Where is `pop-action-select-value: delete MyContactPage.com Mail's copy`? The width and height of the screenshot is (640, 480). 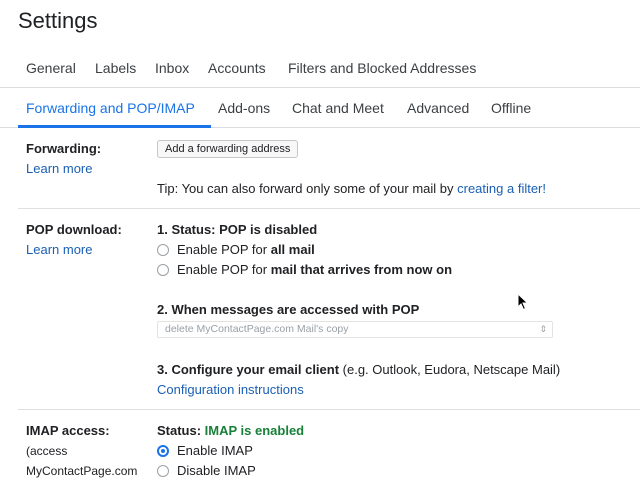
pop-action-select-value: delete MyContactPage.com Mail's copy is located at coordinates (257, 329).